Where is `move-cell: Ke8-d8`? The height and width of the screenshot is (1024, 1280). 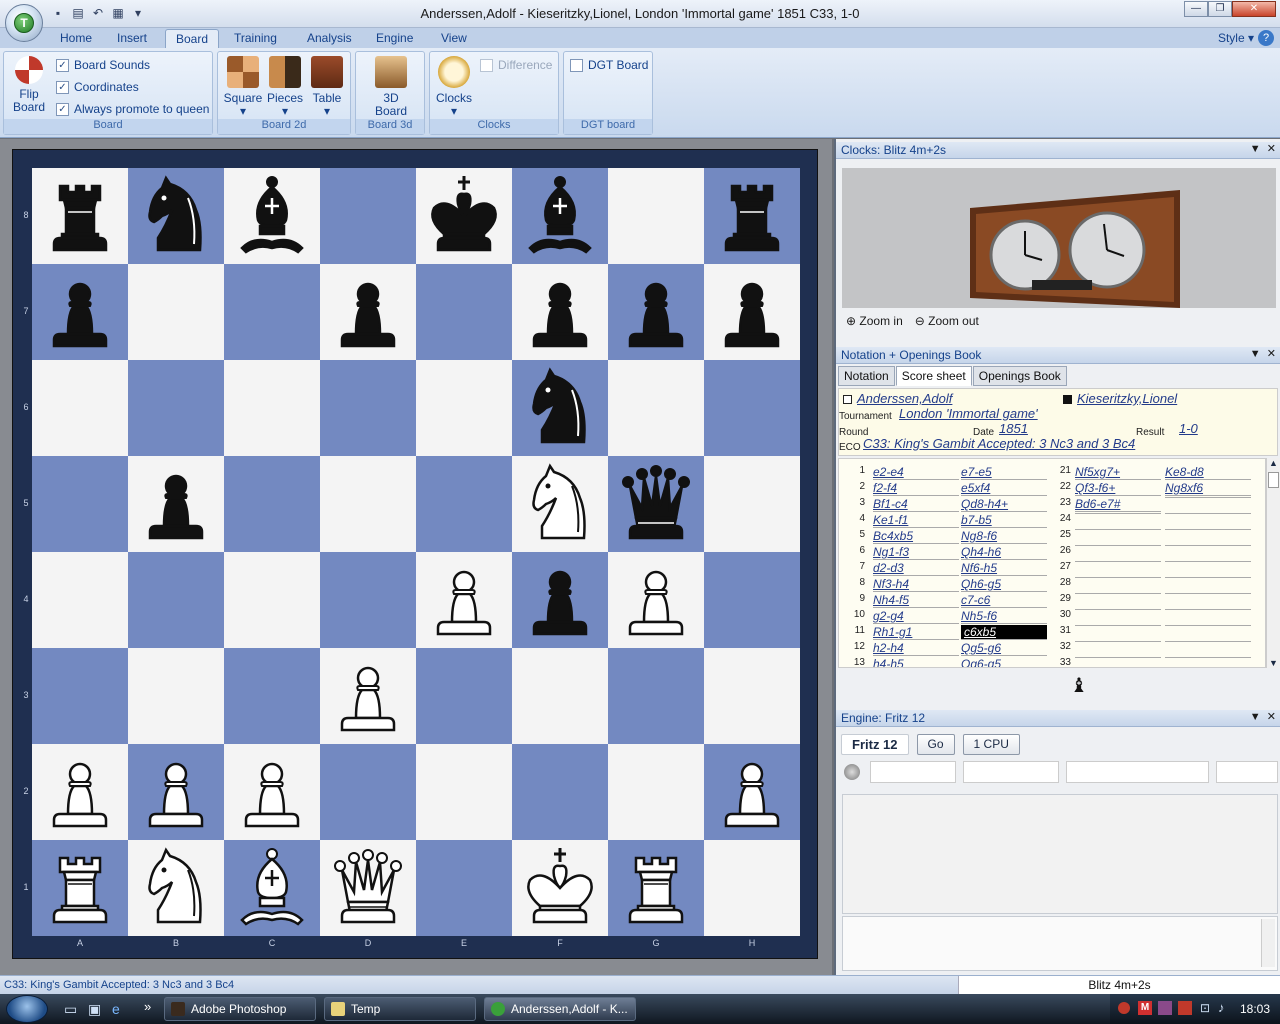
move-cell: Ke8-d8 is located at coordinates (1208, 472).